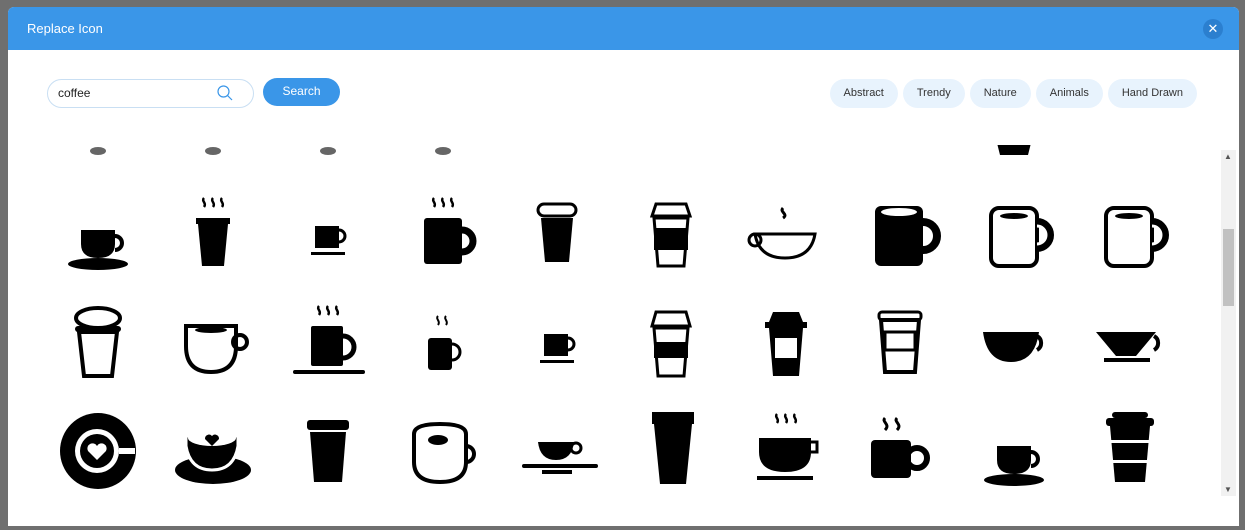 The height and width of the screenshot is (530, 1245). I want to click on search-button: Search, so click(301, 92).